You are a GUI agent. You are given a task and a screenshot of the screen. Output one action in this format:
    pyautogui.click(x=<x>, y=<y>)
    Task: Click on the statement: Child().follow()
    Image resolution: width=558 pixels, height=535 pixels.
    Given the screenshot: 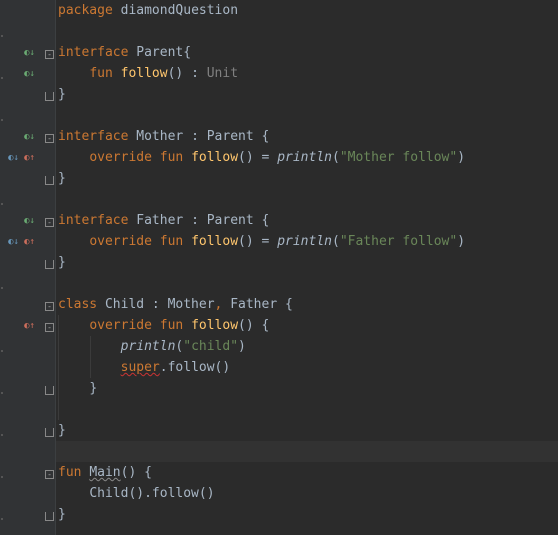 What is the action you would take?
    pyautogui.click(x=152, y=493)
    